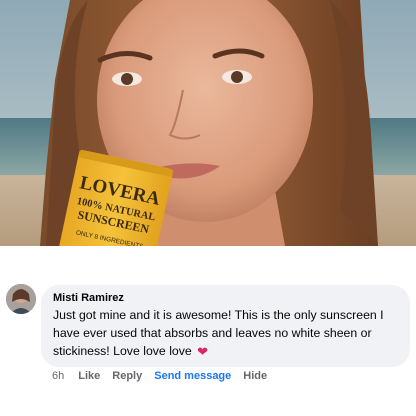 The height and width of the screenshot is (416, 416). I want to click on comment-timestamp: 6h, so click(58, 376).